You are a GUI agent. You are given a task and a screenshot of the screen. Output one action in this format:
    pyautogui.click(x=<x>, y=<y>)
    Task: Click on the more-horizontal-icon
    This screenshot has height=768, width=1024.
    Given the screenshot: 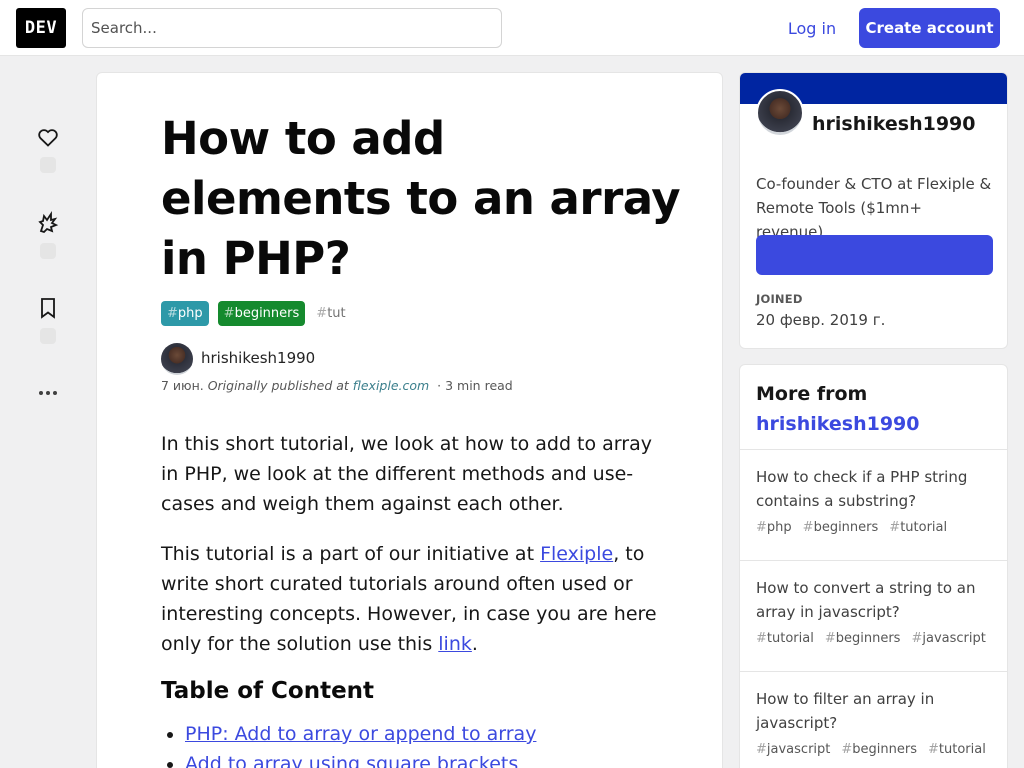 What is the action you would take?
    pyautogui.click(x=48, y=393)
    